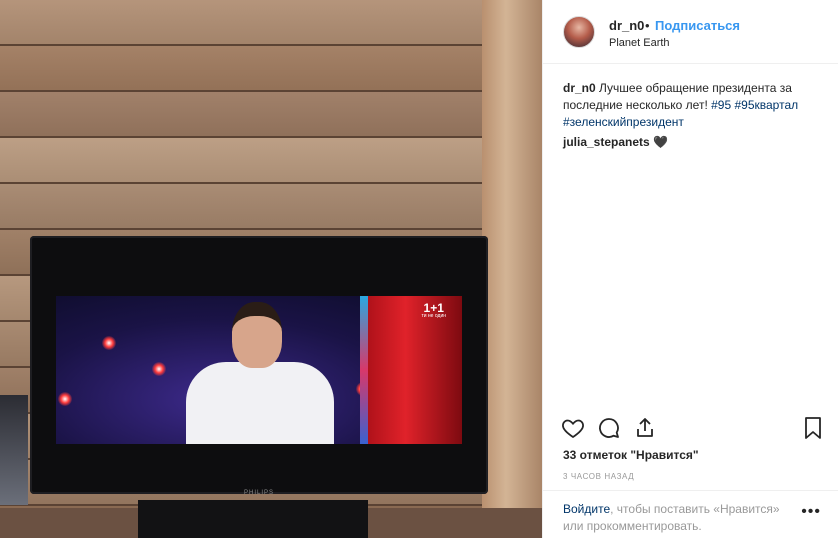 The image size is (838, 538). What do you see at coordinates (433, 316) in the screenshot?
I see `channel-slogan: ти не один` at bounding box center [433, 316].